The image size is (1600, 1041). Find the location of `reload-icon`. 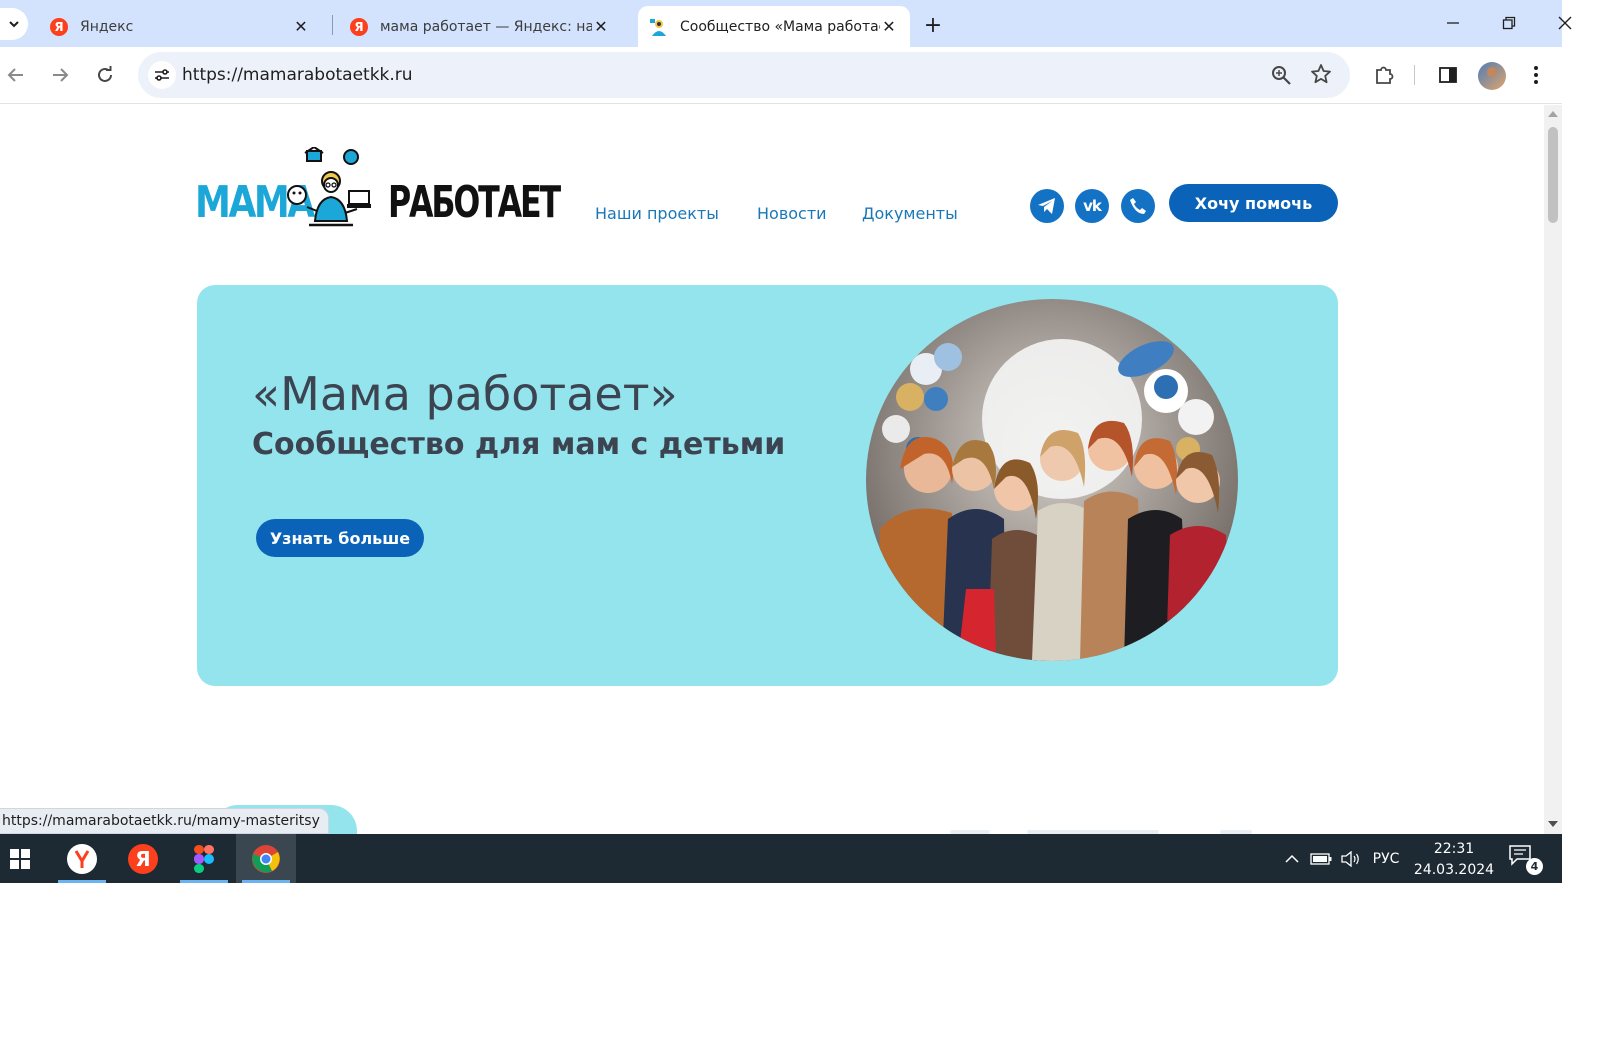

reload-icon is located at coordinates (105, 74).